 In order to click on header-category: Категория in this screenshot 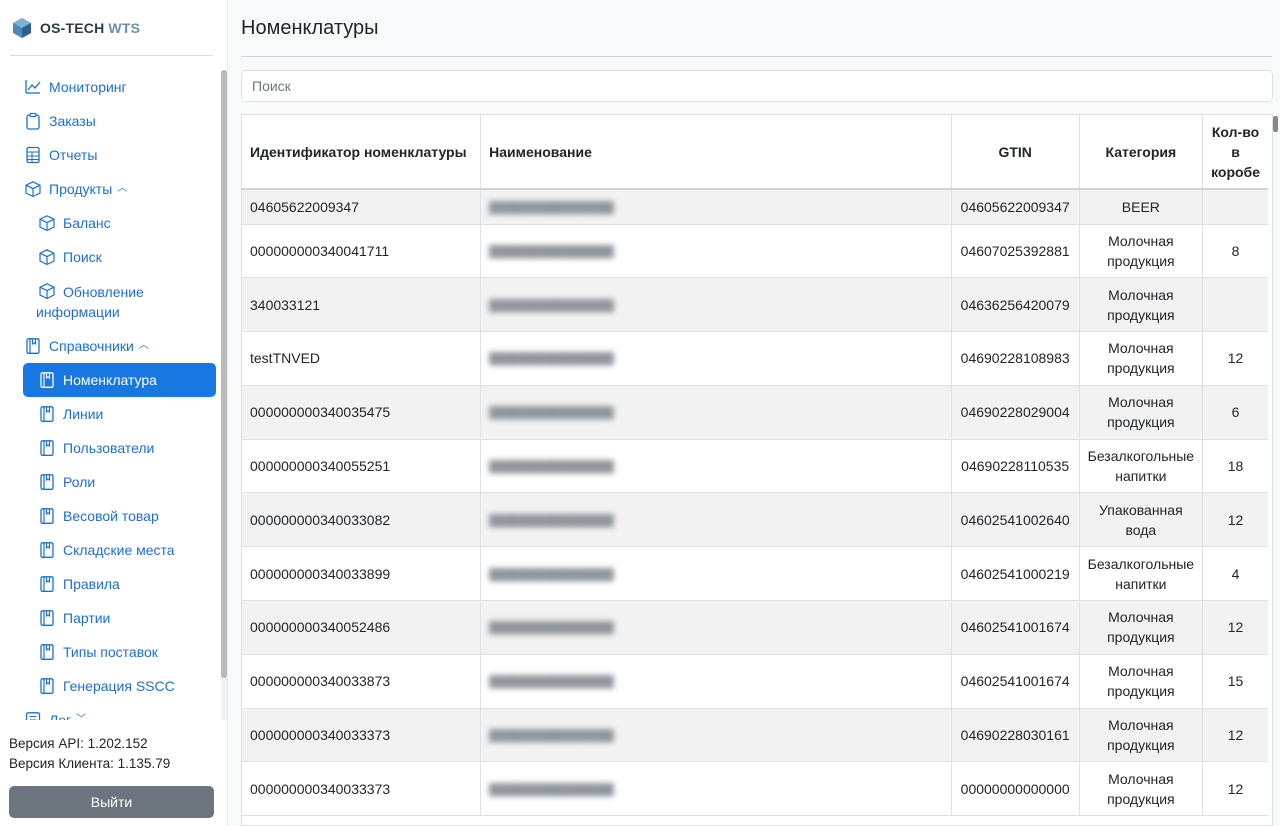, I will do `click(1141, 152)`.